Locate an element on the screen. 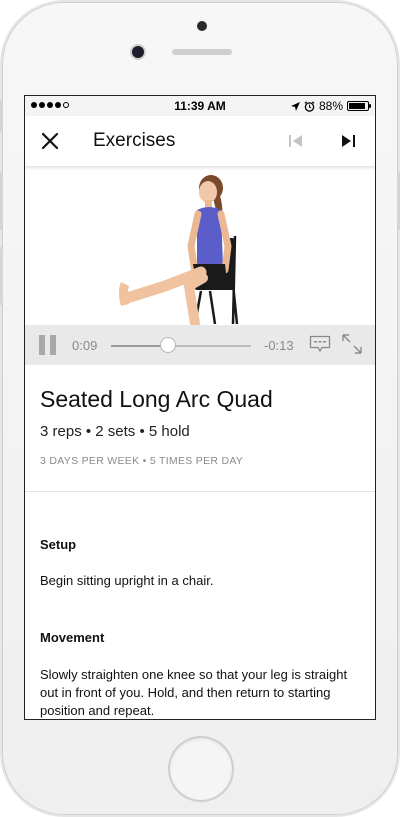 The image size is (400, 817). section-divider is located at coordinates (200, 491).